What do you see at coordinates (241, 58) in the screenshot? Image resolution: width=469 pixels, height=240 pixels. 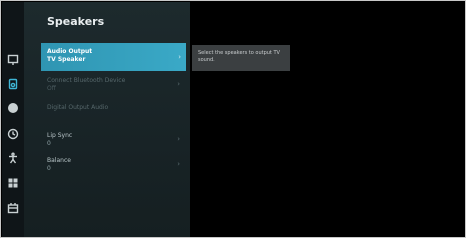 I see `help-tooltip: Select the speakers to output TV sound.` at bounding box center [241, 58].